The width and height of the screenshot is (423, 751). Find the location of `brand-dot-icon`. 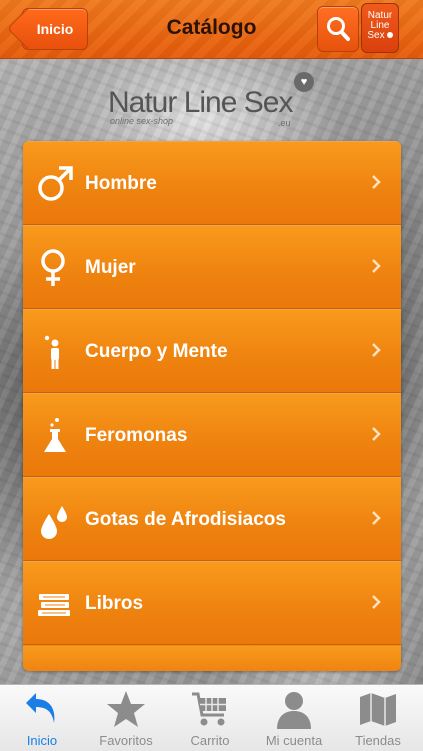

brand-dot-icon is located at coordinates (389, 35).